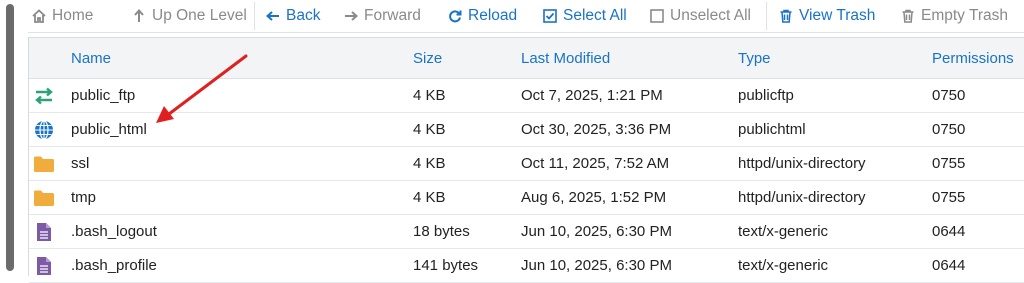 The width and height of the screenshot is (1024, 283). Describe the element at coordinates (91, 58) in the screenshot. I see `column-header-name: Name` at that location.